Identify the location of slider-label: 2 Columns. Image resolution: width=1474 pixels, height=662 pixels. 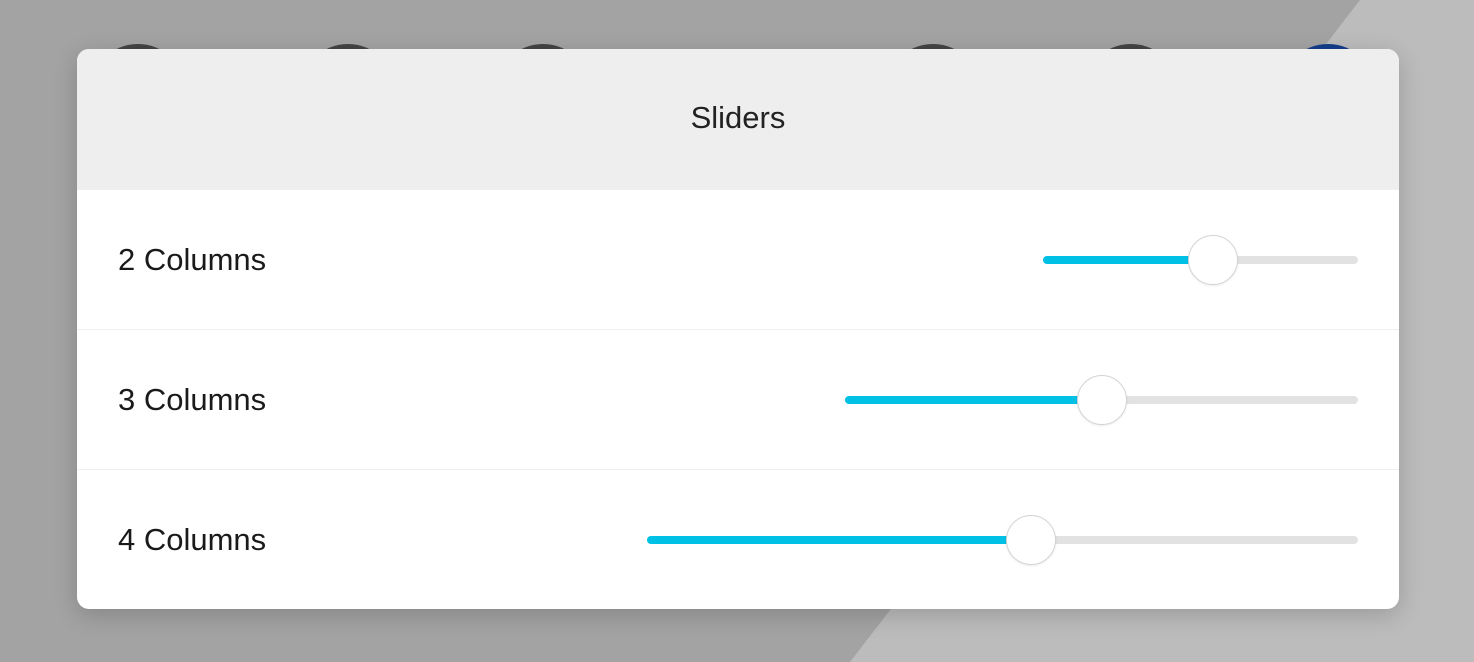
(192, 259).